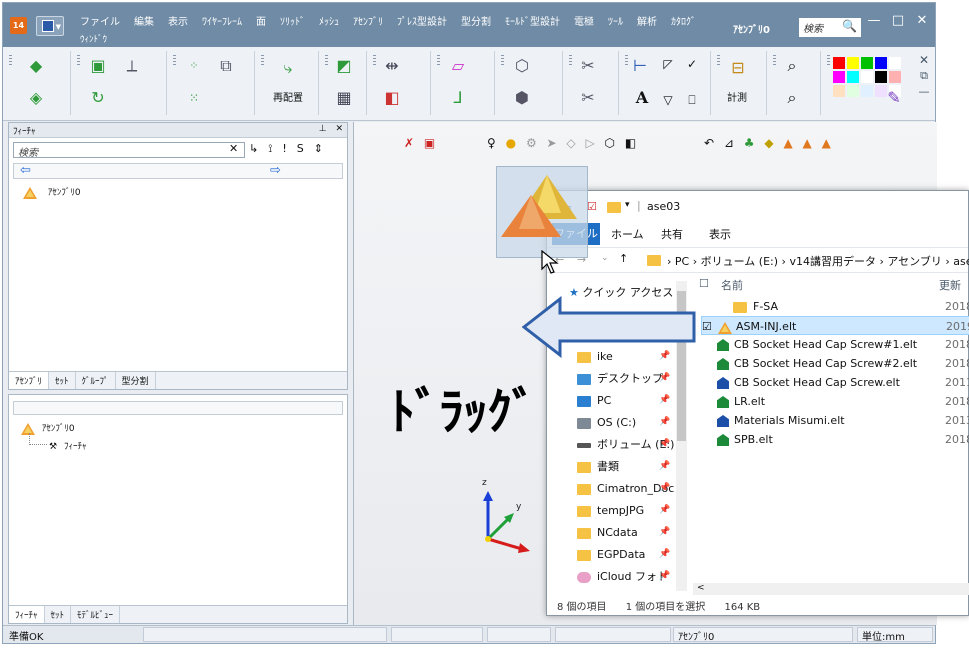 The width and height of the screenshot is (969, 650). Describe the element at coordinates (835, 439) in the screenshot. I see `file-row: SPB.elt 2018` at that location.